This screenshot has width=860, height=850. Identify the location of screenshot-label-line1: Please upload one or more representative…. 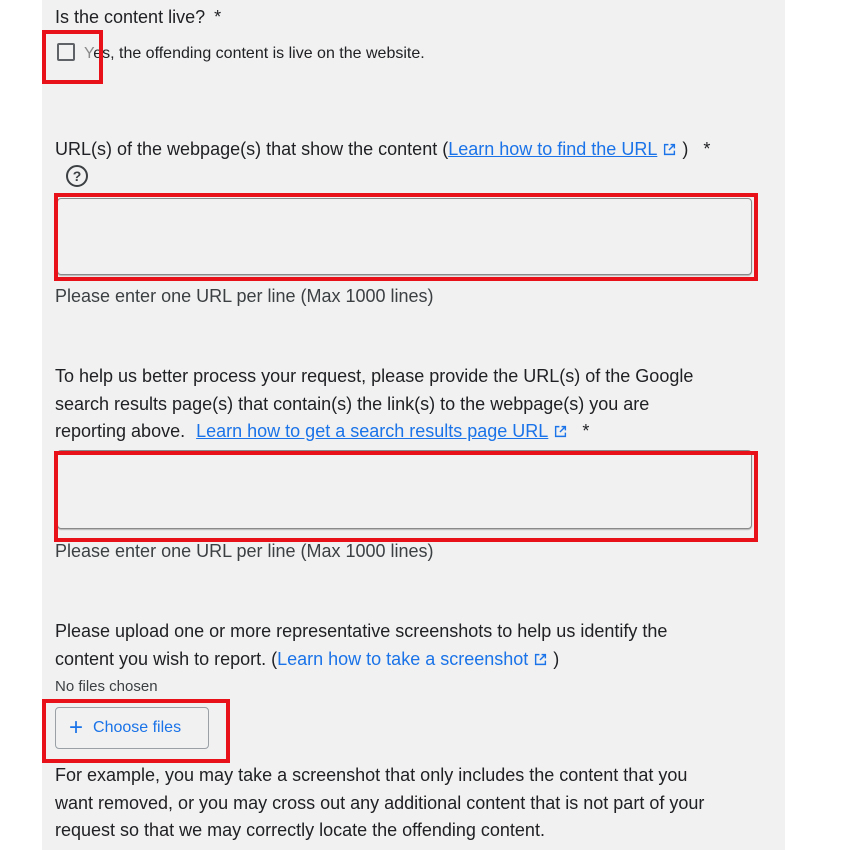
(361, 631).